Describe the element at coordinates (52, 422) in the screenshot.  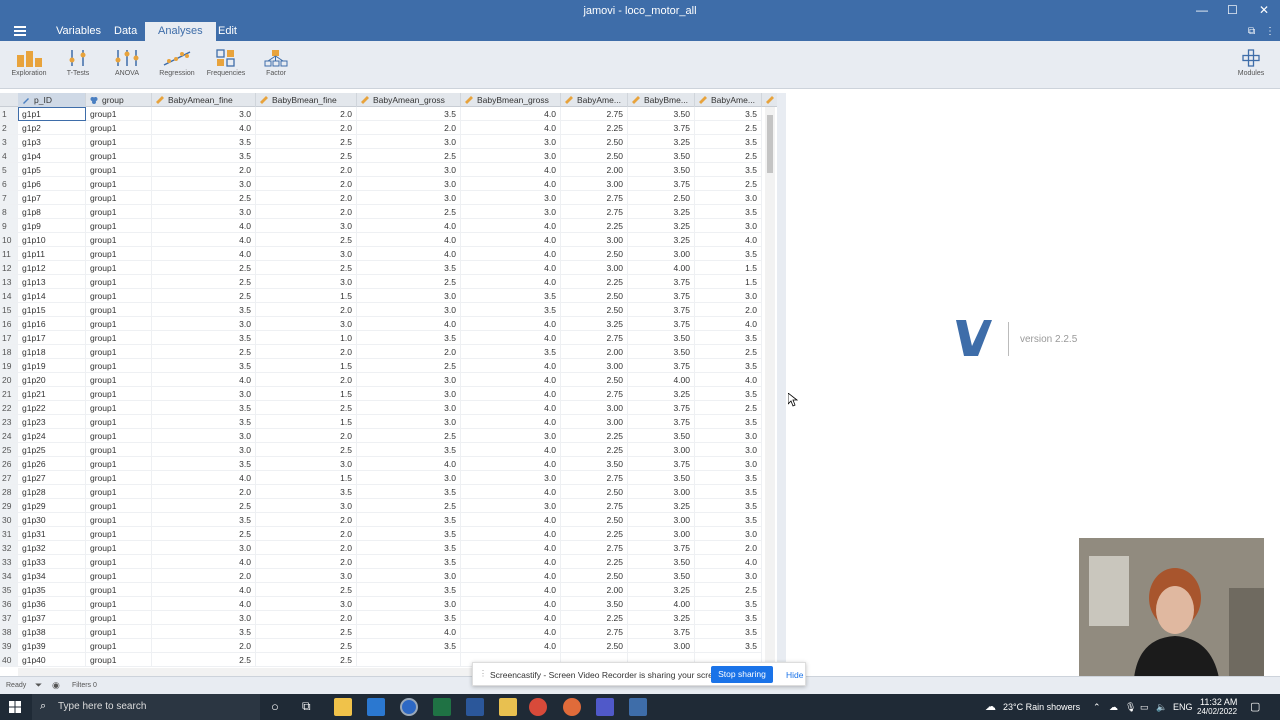
I see `table-cell: g1p23` at that location.